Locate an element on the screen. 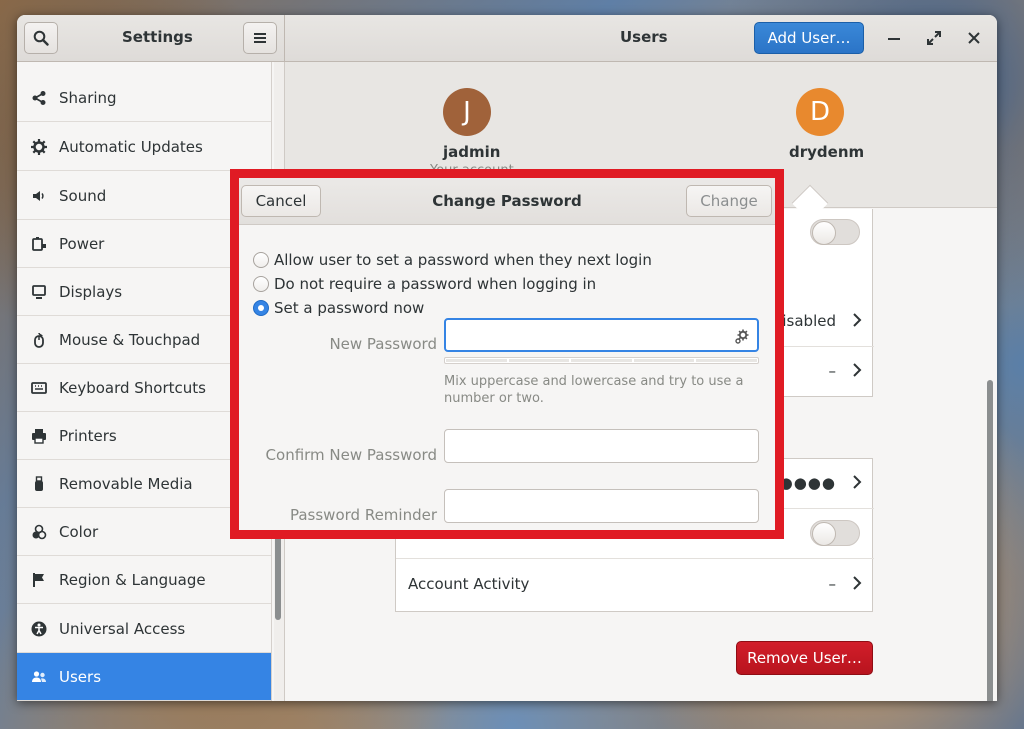  color-icon is located at coordinates (39, 532).